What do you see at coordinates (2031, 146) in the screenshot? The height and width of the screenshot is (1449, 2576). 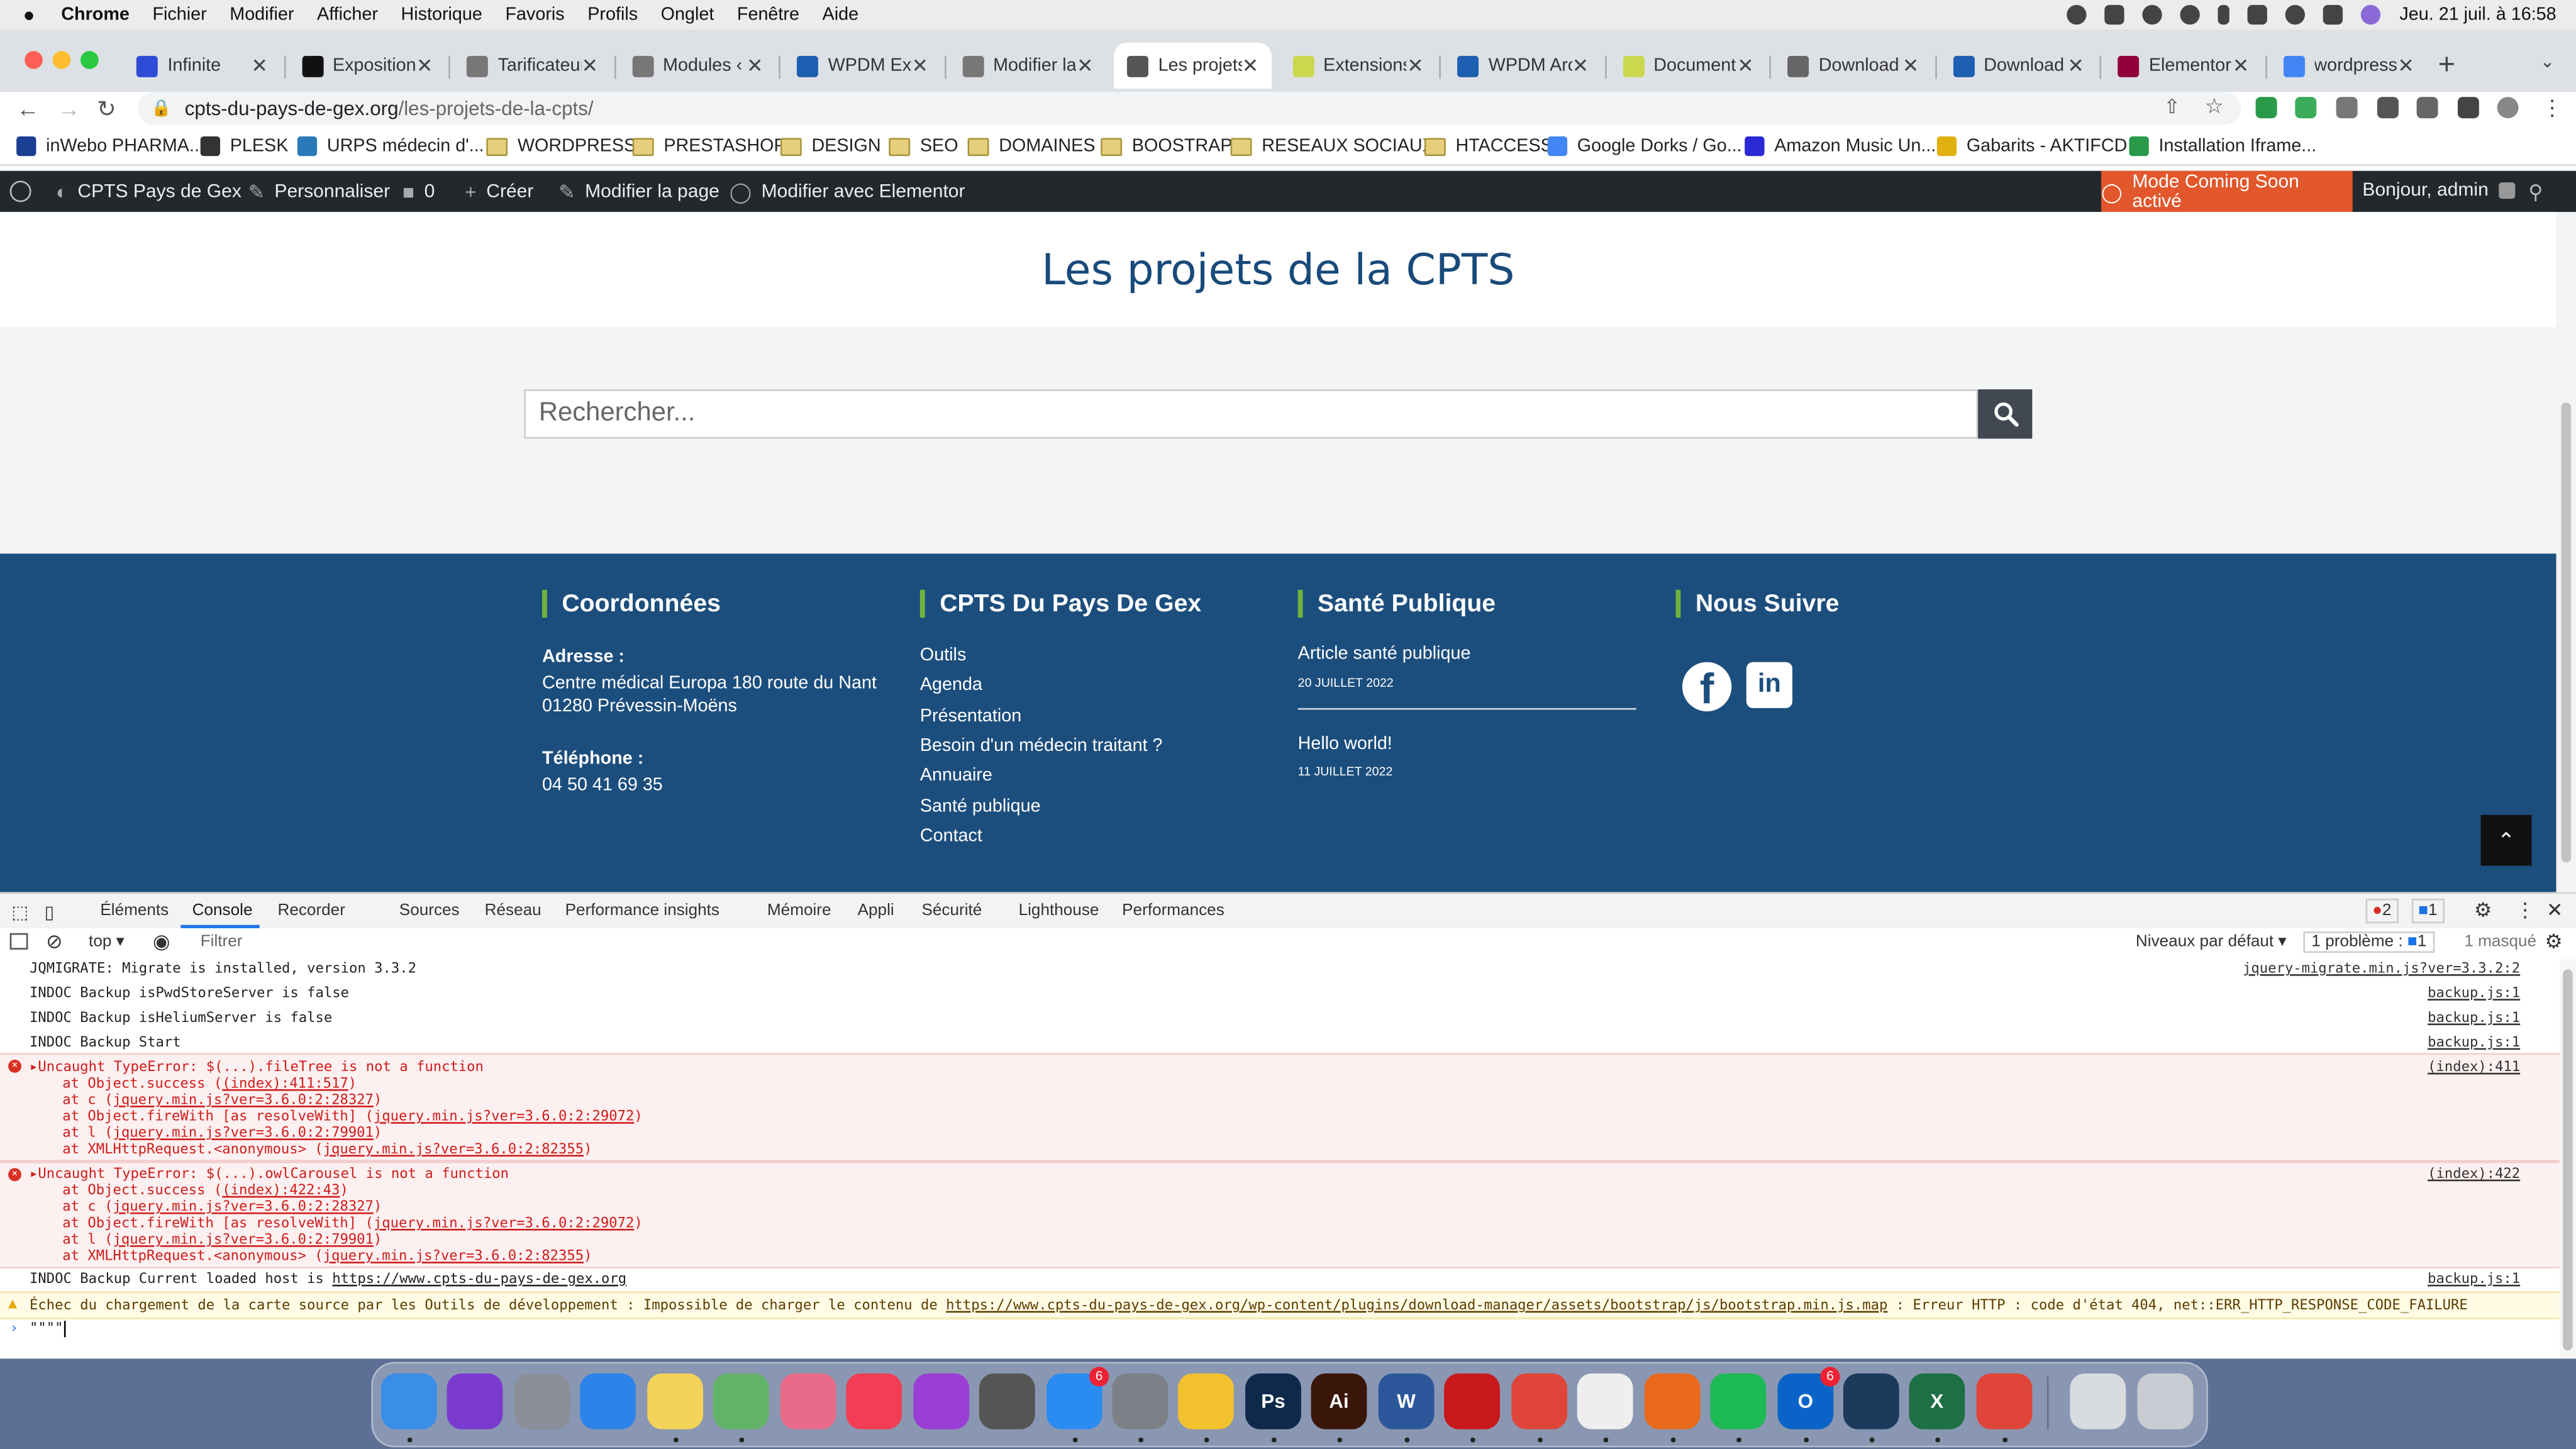 I see `bookmark-item: Gabarits - AKTIFCD` at bounding box center [2031, 146].